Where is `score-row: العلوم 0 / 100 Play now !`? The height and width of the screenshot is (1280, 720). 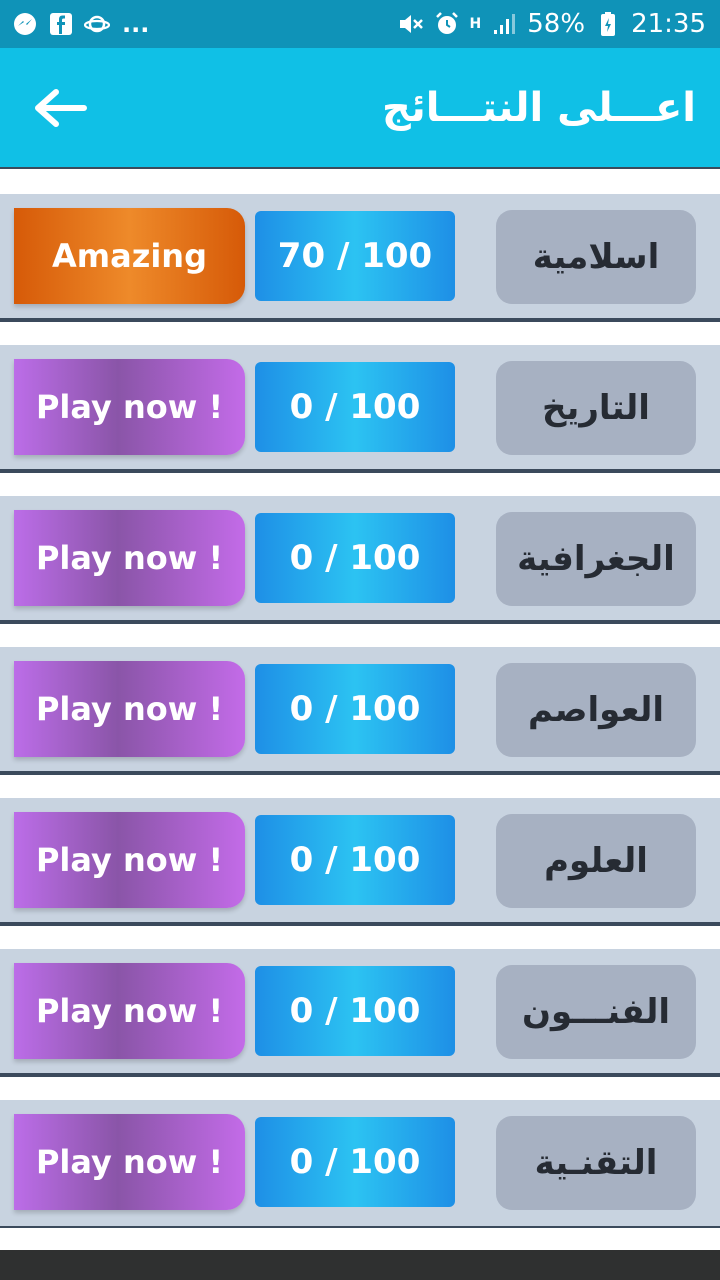 score-row: العلوم 0 / 100 Play now ! is located at coordinates (360, 862).